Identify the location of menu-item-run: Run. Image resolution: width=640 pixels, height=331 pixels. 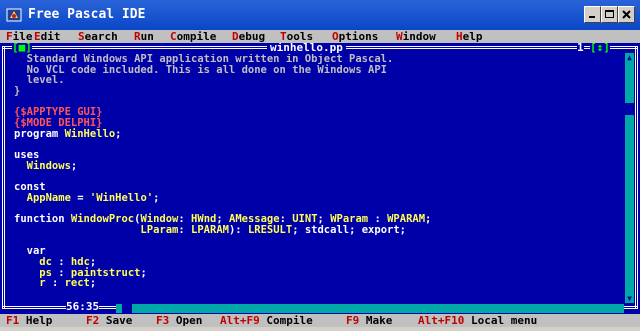
(144, 36).